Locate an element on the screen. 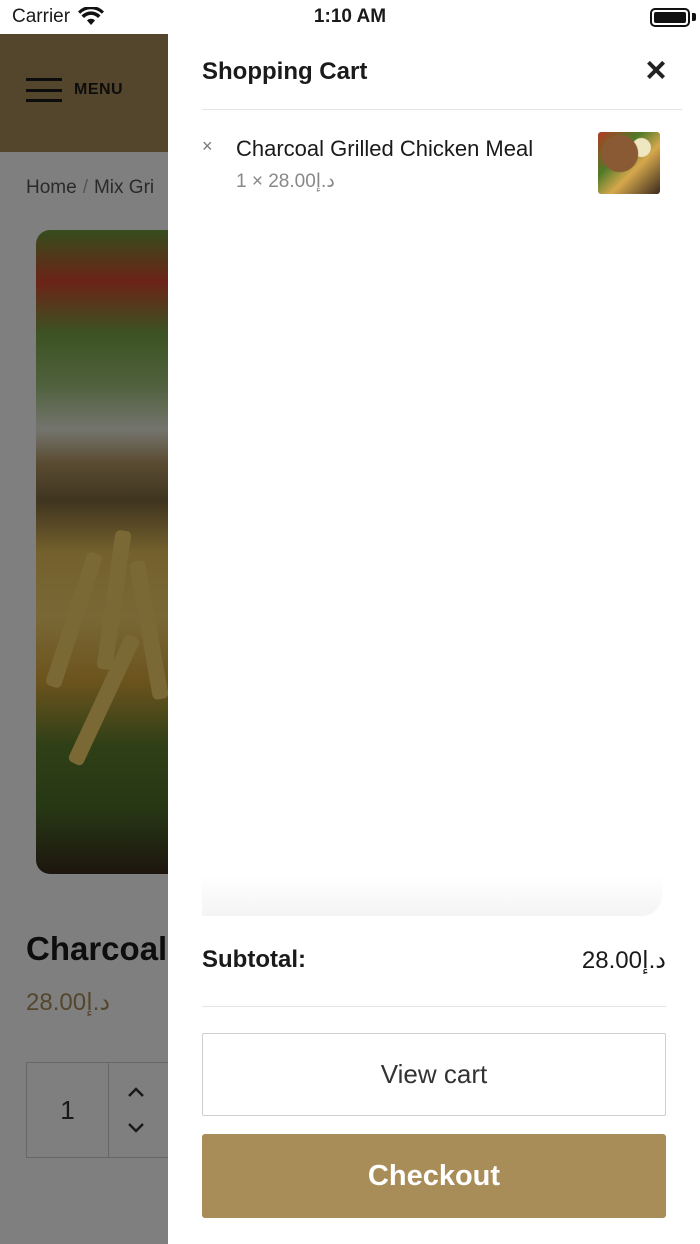 Image resolution: width=700 pixels, height=1244 pixels. clock: 1:10 AM is located at coordinates (350, 16).